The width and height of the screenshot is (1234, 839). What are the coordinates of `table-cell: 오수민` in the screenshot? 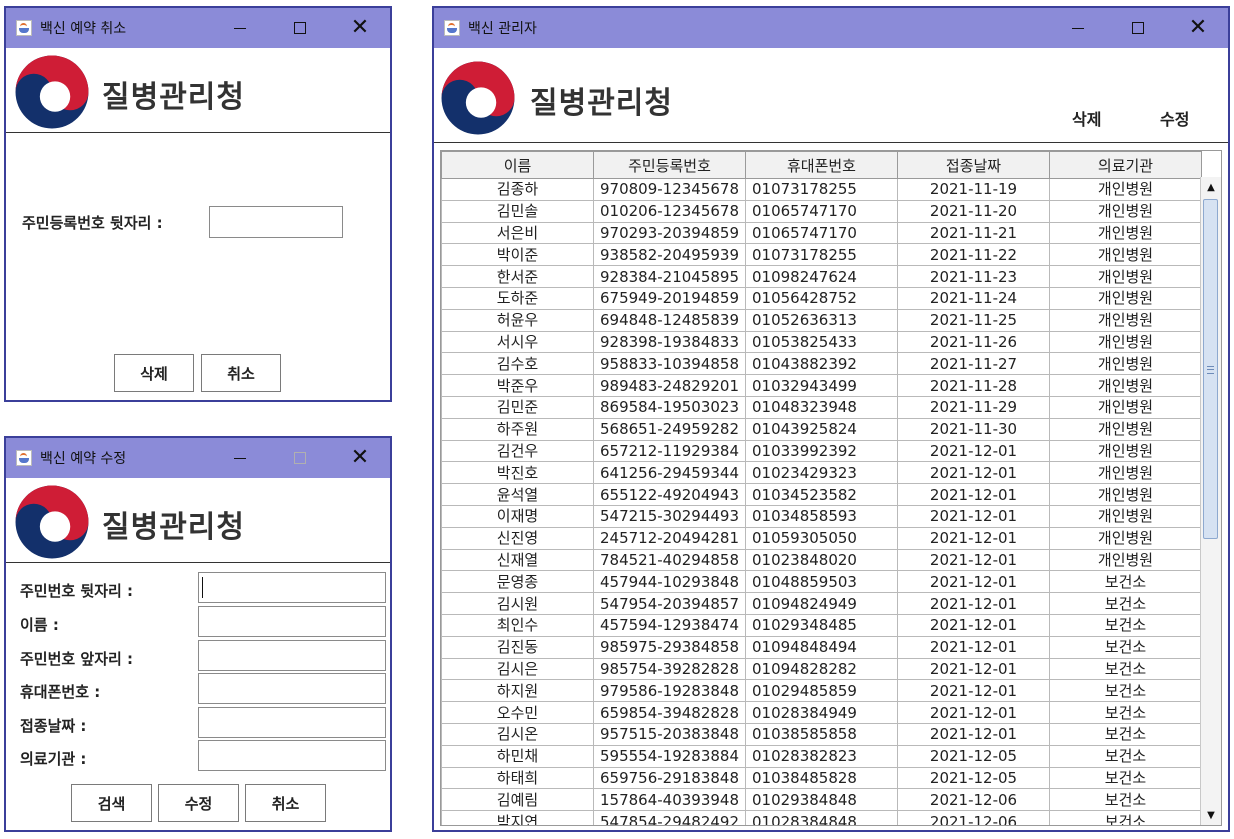 It's located at (517, 712).